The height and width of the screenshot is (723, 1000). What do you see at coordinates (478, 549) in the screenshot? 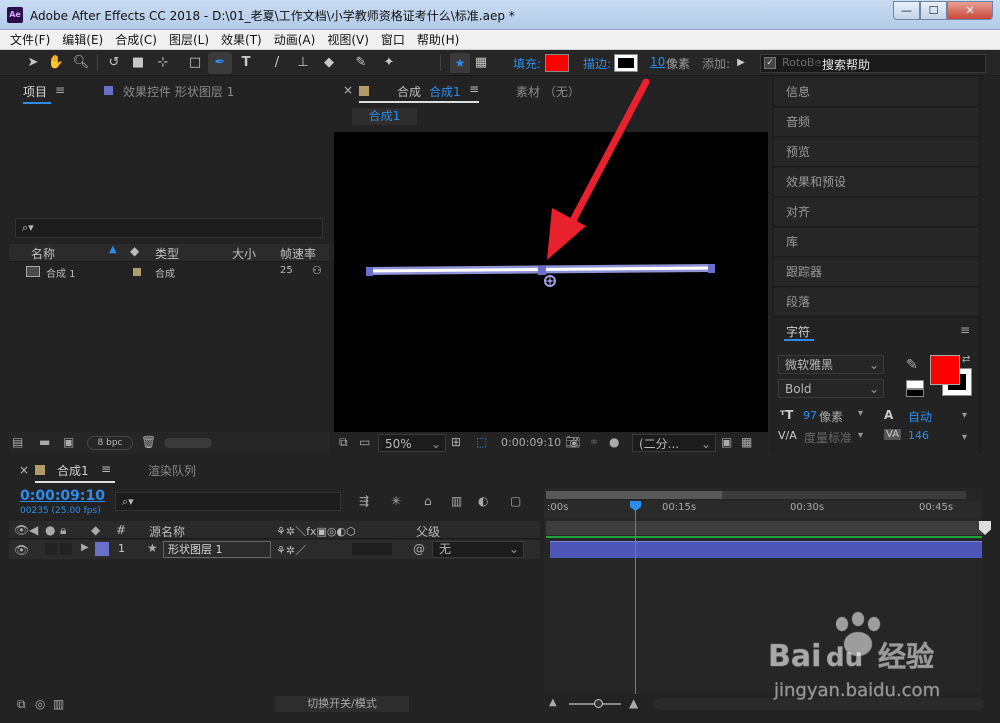
I see `parent-dropdown: 无 ⌄` at bounding box center [478, 549].